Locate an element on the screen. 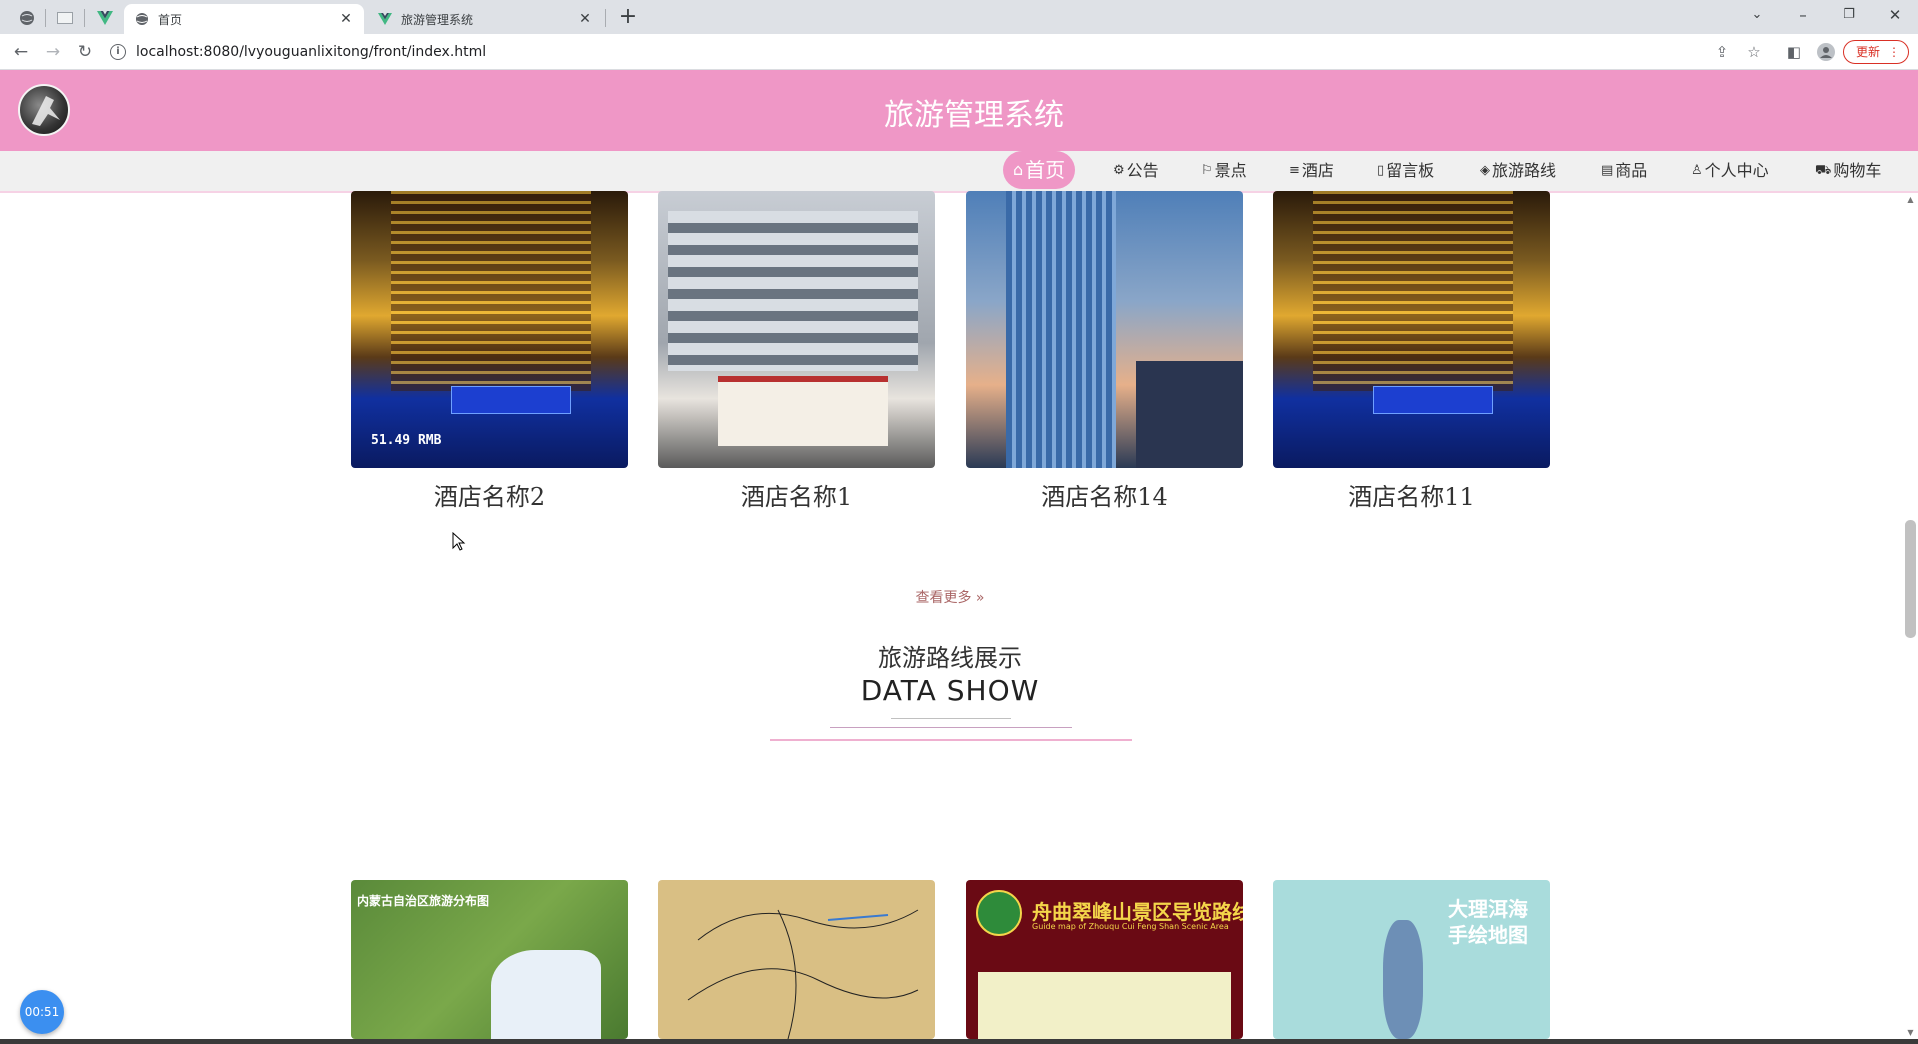 Image resolution: width=1918 pixels, height=1044 pixels. nav-label: 酒店 is located at coordinates (1317, 170).